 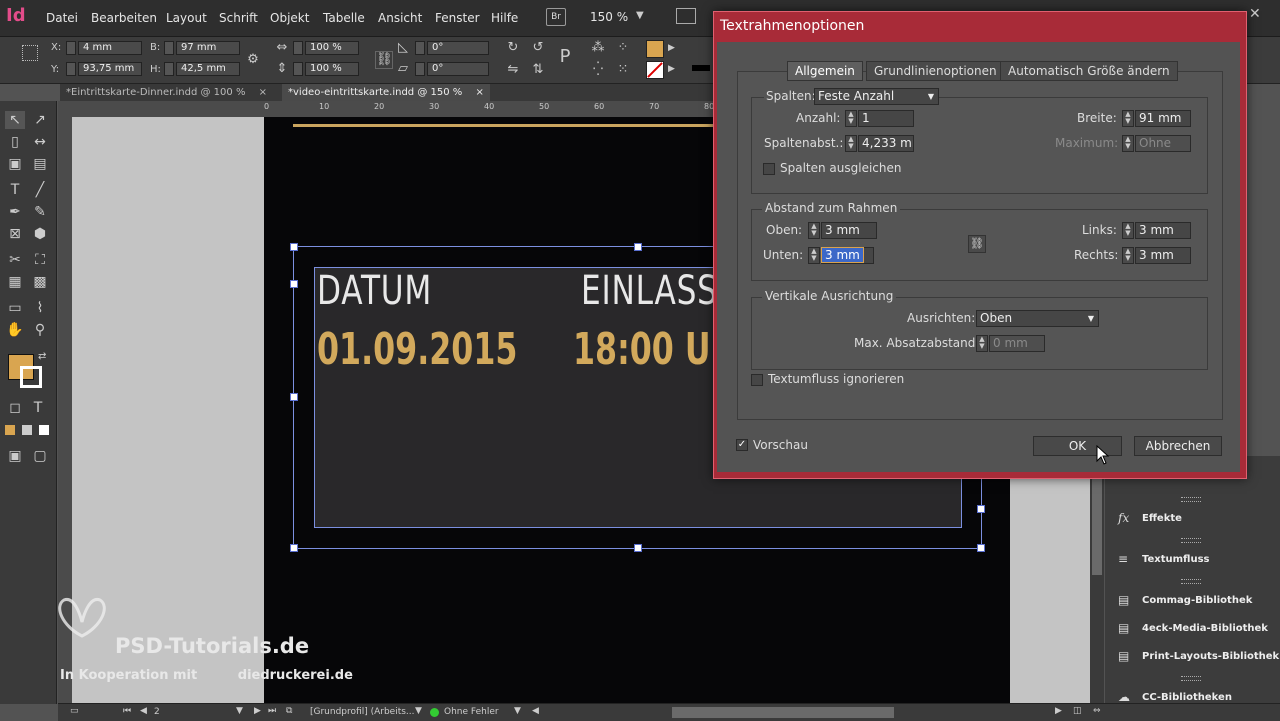 I want to click on select-next-icon: ⁙, so click(x=623, y=70).